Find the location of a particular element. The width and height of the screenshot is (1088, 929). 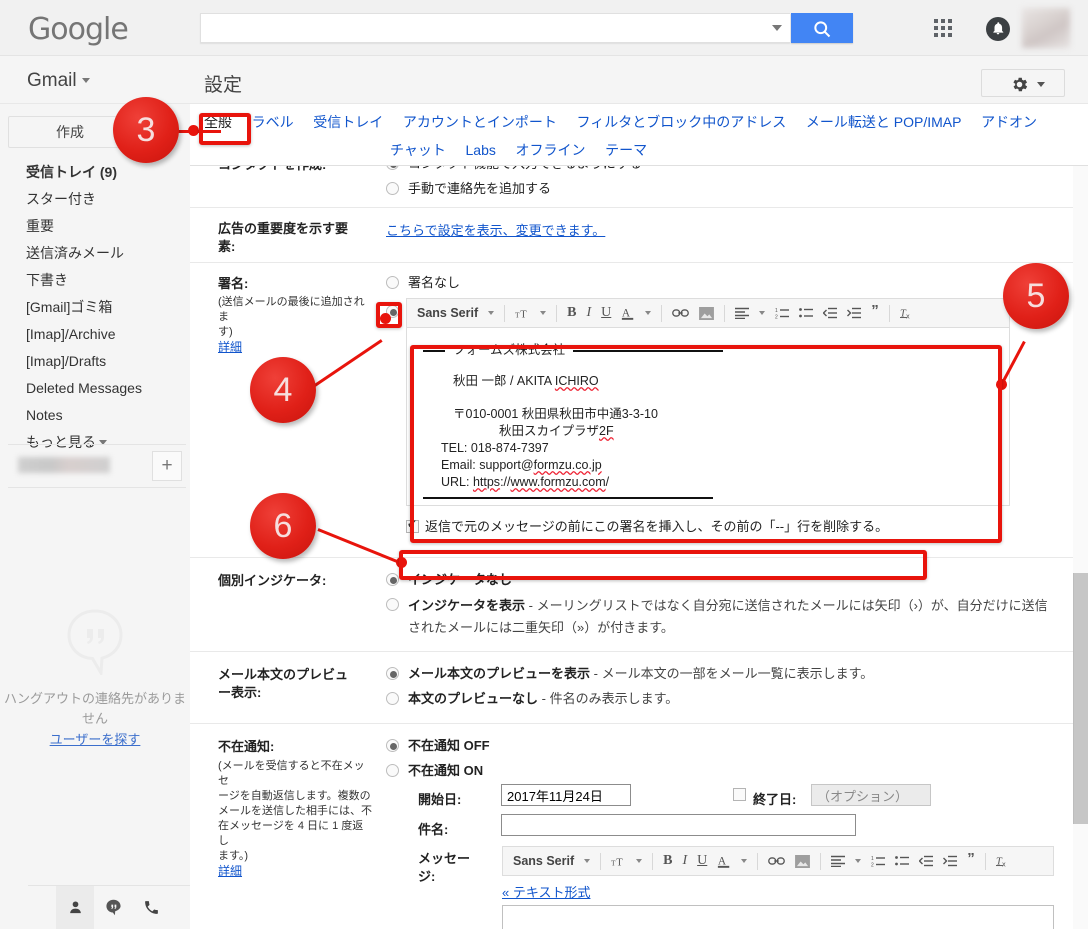

add-contact-button: + is located at coordinates (167, 466).